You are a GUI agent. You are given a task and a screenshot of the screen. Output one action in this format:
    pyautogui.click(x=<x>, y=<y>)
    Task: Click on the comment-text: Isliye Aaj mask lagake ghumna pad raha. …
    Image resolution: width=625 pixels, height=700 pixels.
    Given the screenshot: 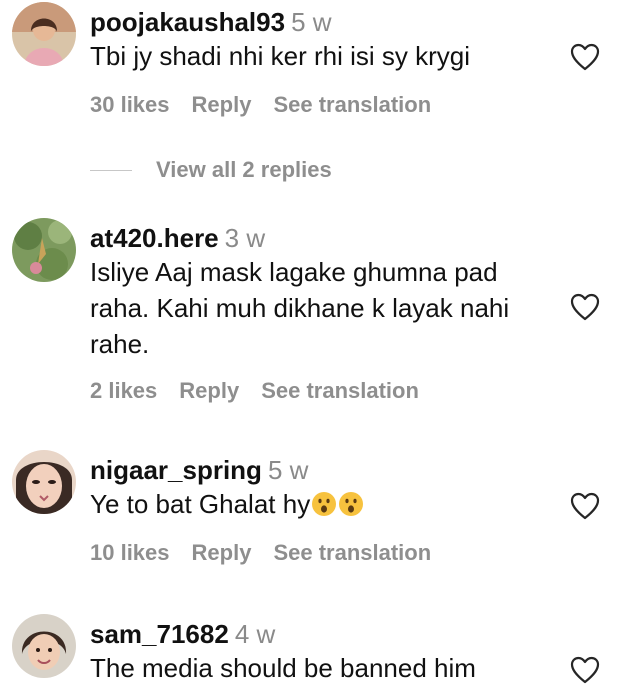 What is the action you would take?
    pyautogui.click(x=300, y=308)
    